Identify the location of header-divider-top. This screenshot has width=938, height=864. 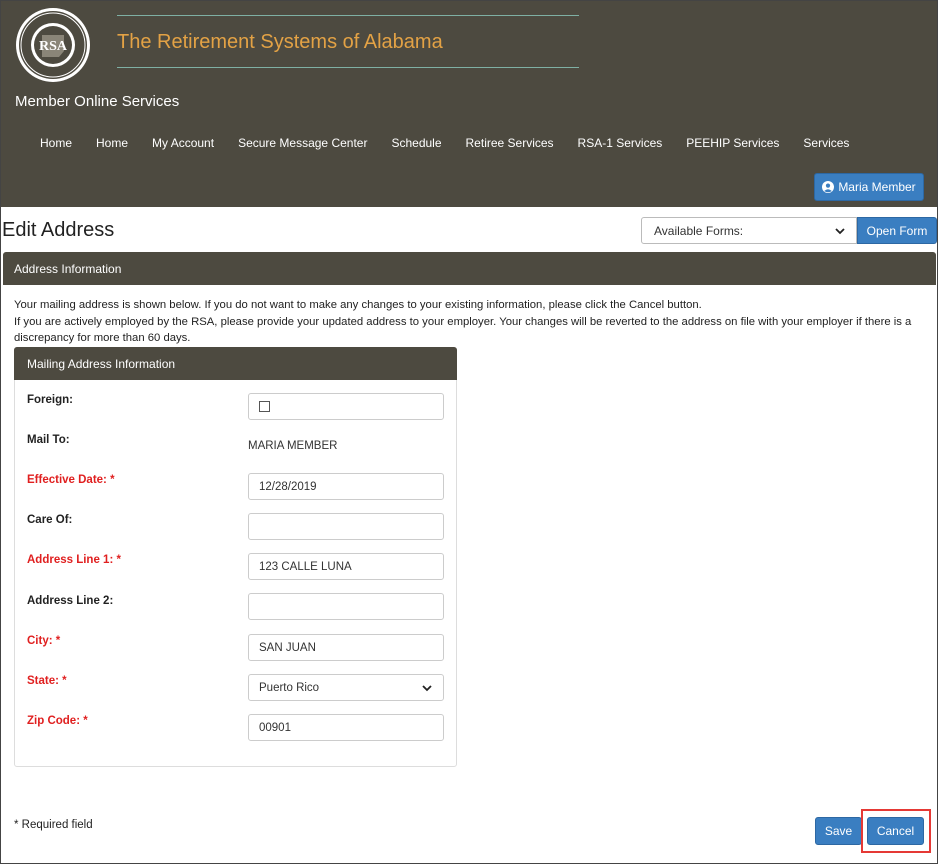
(348, 15).